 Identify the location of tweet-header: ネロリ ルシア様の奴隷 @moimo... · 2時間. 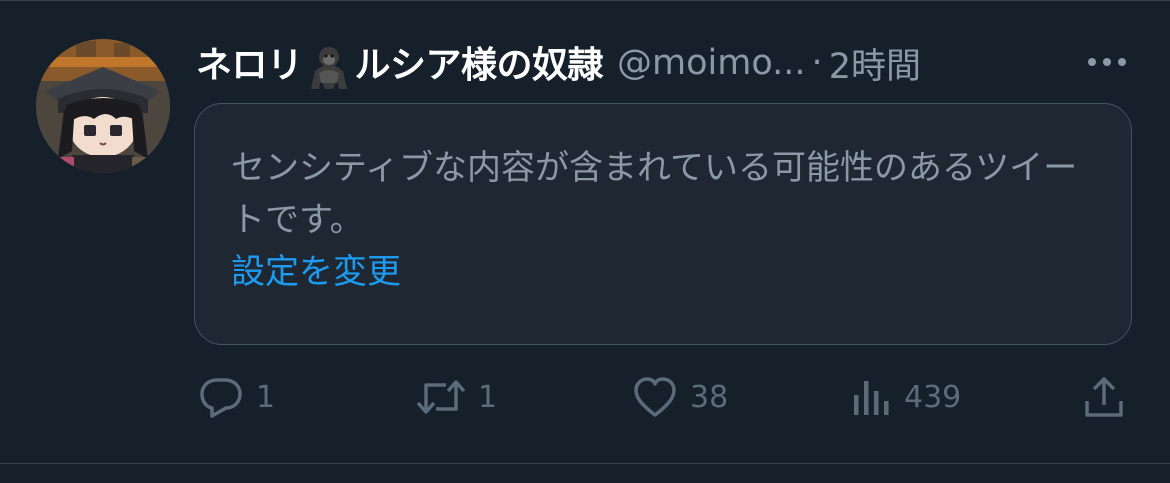
(558, 63).